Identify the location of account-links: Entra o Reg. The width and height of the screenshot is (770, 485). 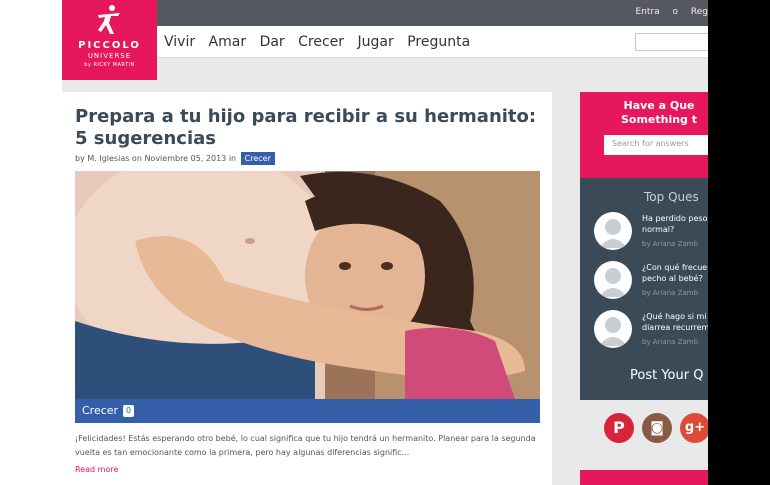
(666, 12).